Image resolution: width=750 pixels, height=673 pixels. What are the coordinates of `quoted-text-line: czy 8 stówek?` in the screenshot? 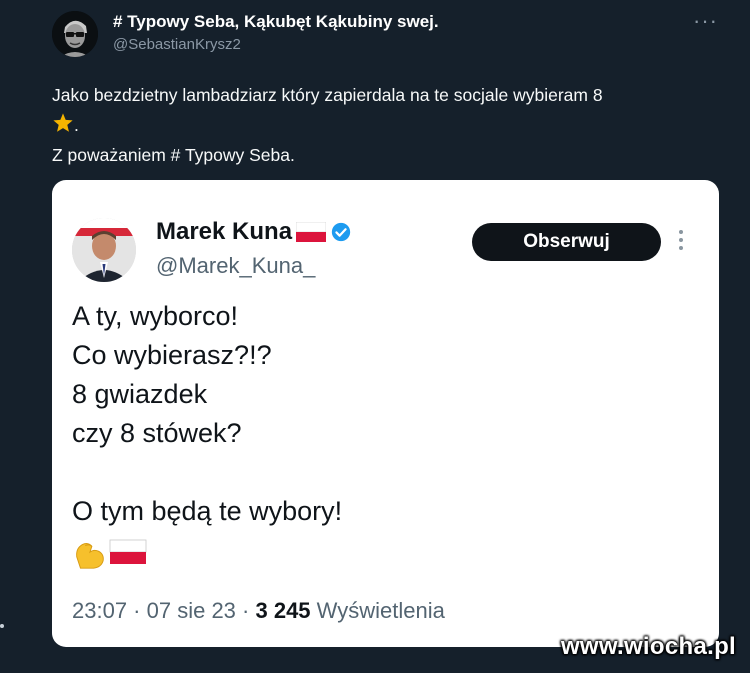 It's located at (157, 433).